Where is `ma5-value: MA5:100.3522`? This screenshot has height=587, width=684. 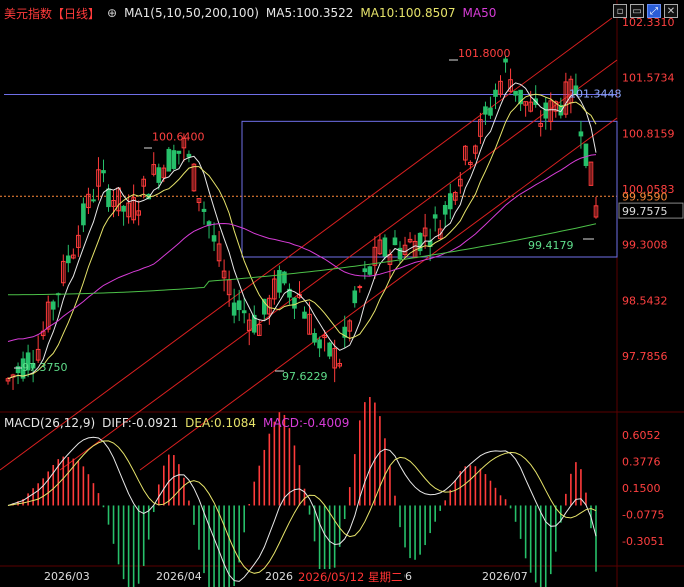 ma5-value: MA5:100.3522 is located at coordinates (309, 13).